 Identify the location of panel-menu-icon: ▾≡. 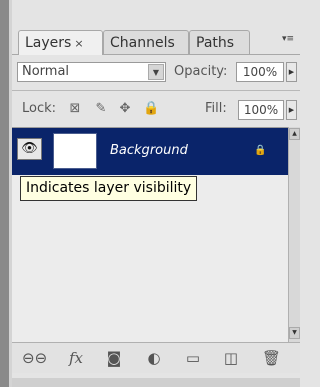
(289, 42).